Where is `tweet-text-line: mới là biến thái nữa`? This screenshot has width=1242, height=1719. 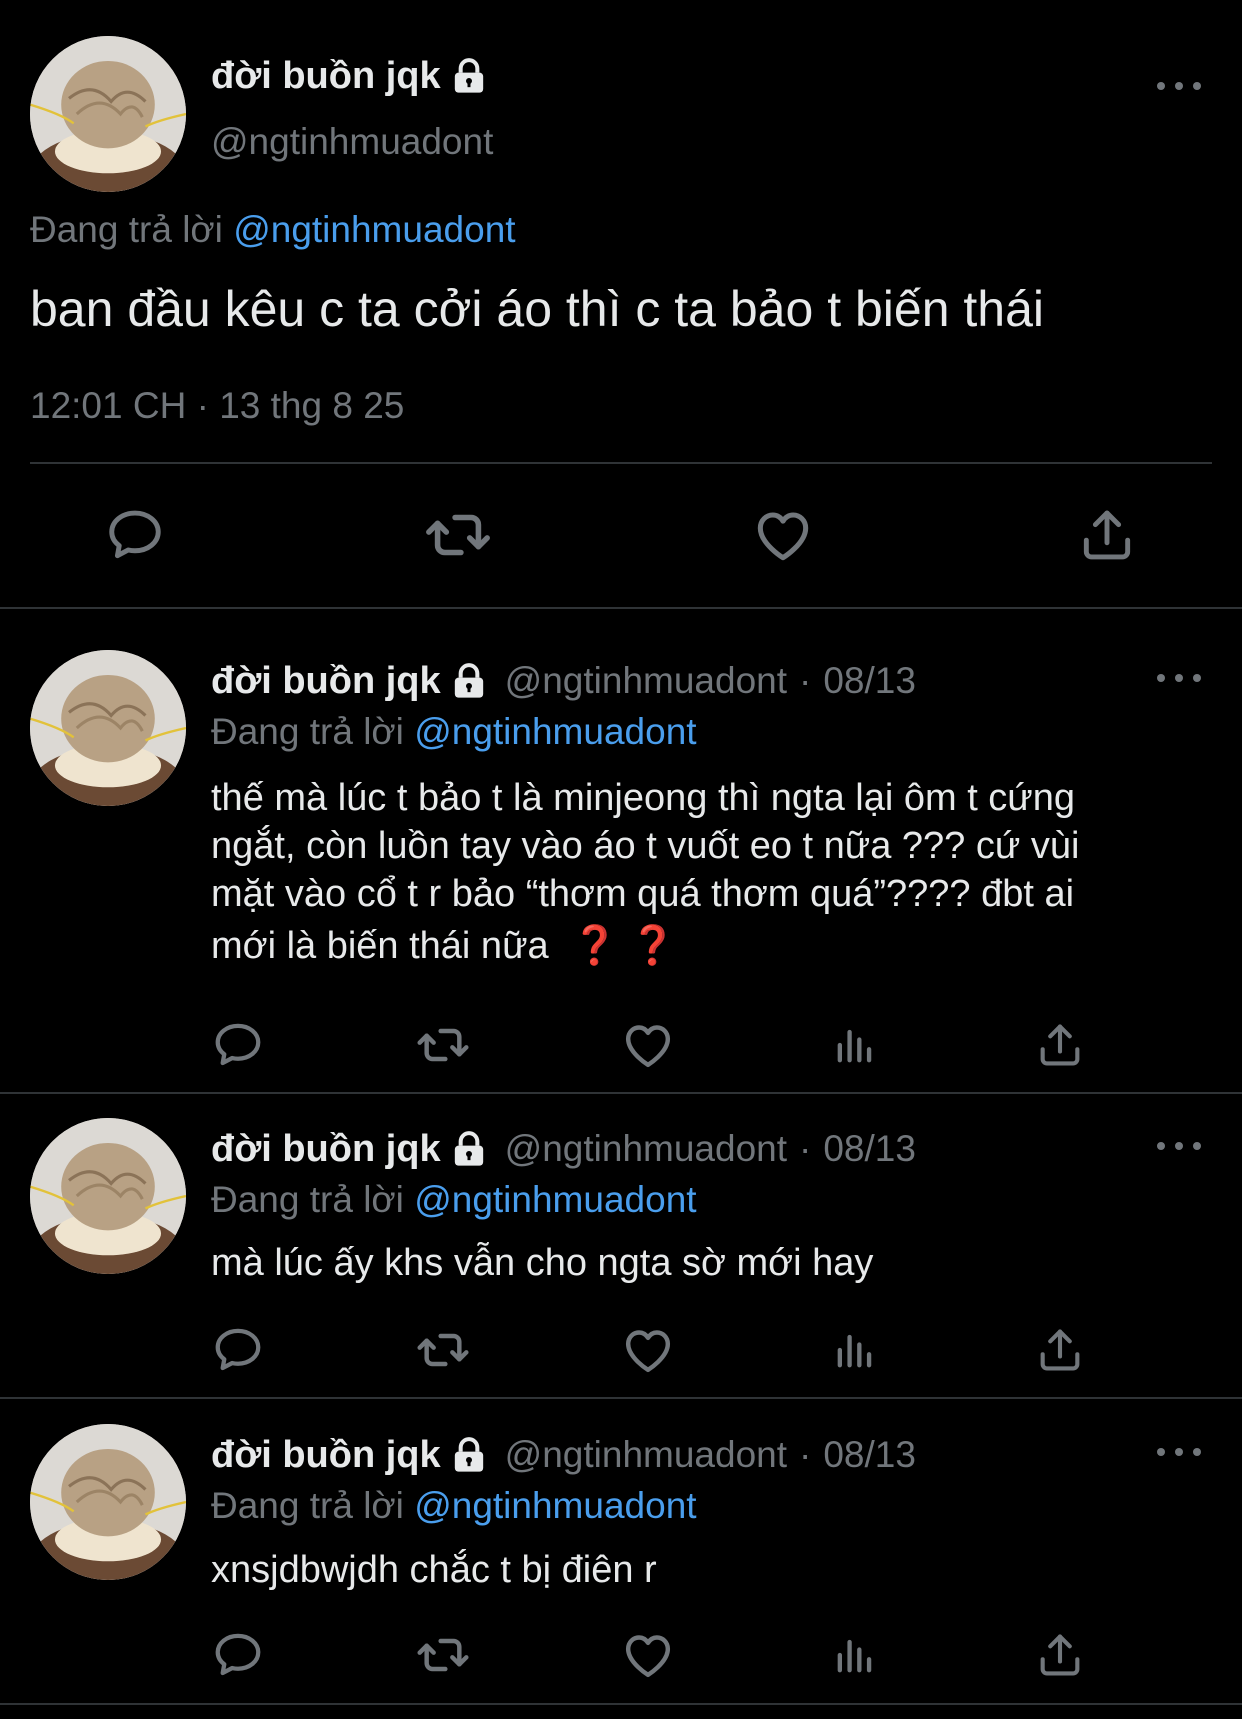 tweet-text-line: mới là biến thái nữa is located at coordinates (380, 946).